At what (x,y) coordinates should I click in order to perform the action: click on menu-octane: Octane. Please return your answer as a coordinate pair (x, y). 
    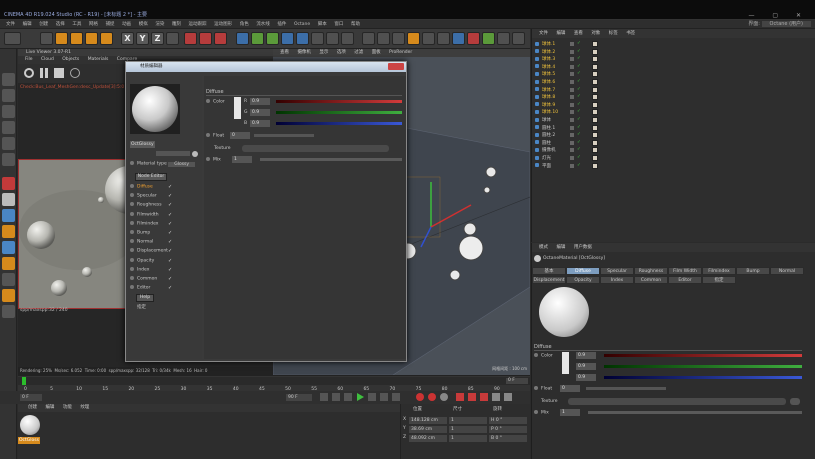
    Looking at the image, I should click on (302, 24).